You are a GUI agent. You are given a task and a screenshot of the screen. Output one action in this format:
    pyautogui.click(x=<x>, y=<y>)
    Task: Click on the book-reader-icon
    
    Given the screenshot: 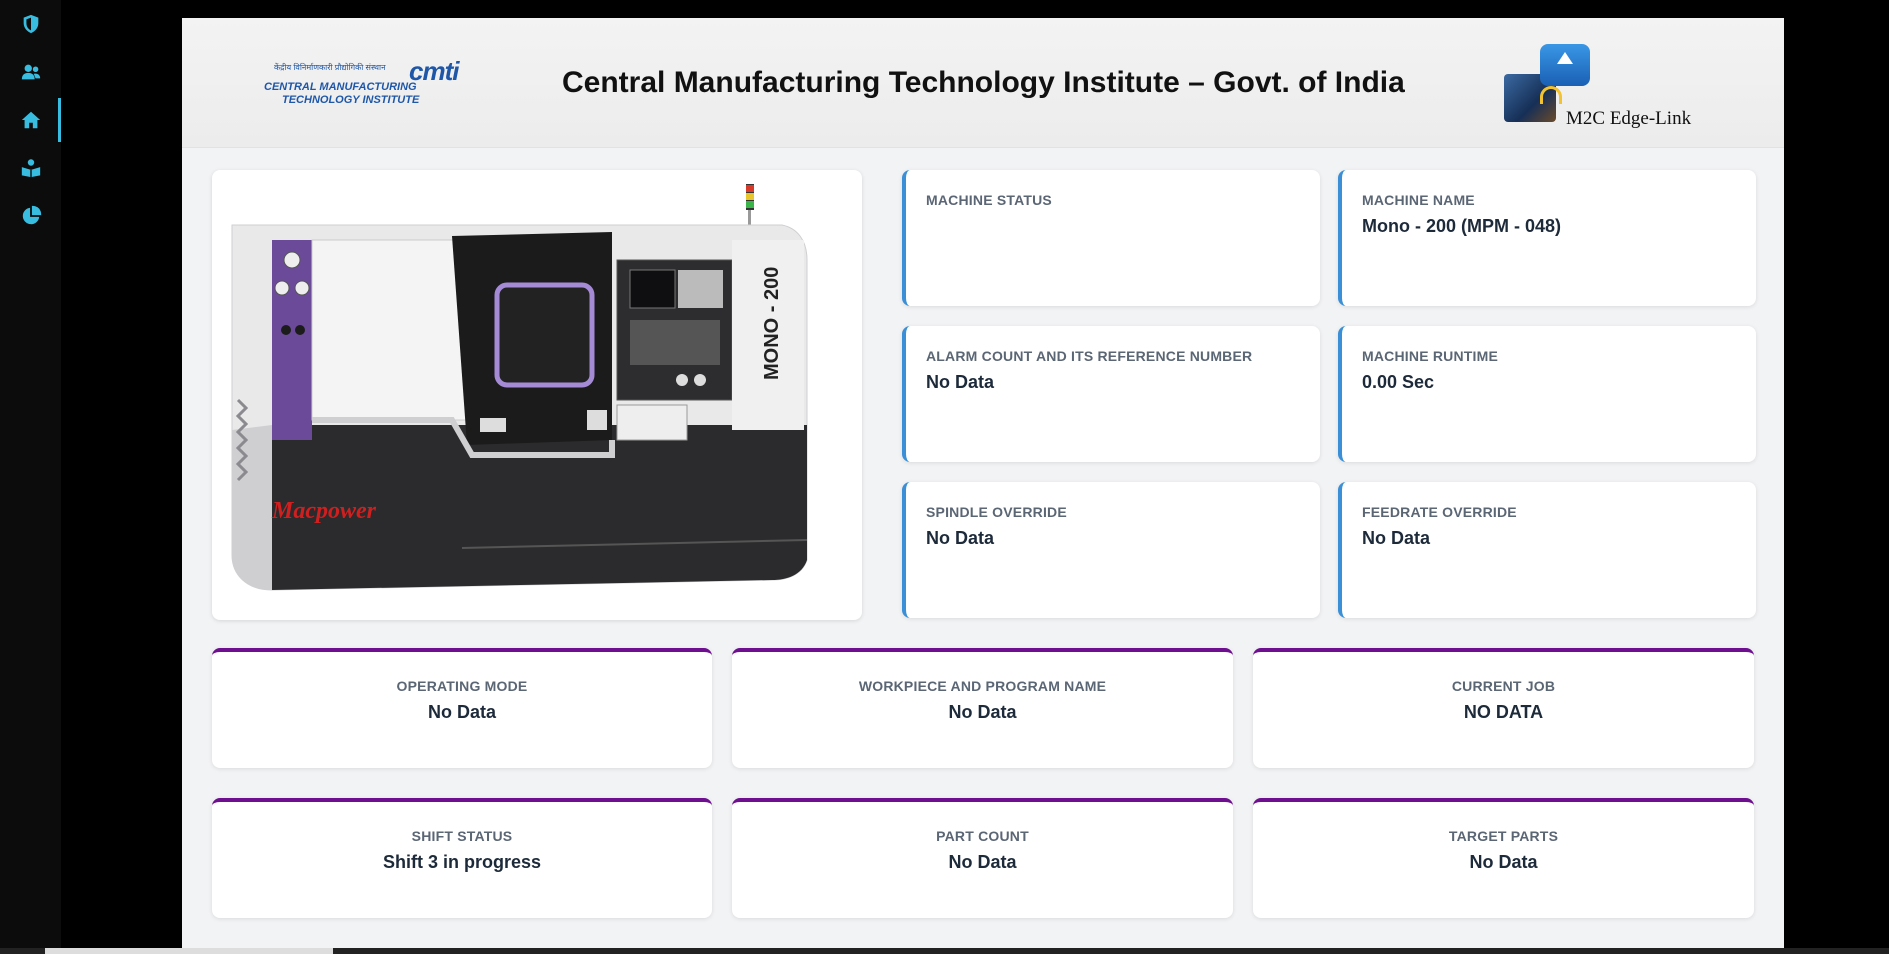 What is the action you would take?
    pyautogui.click(x=30, y=168)
    